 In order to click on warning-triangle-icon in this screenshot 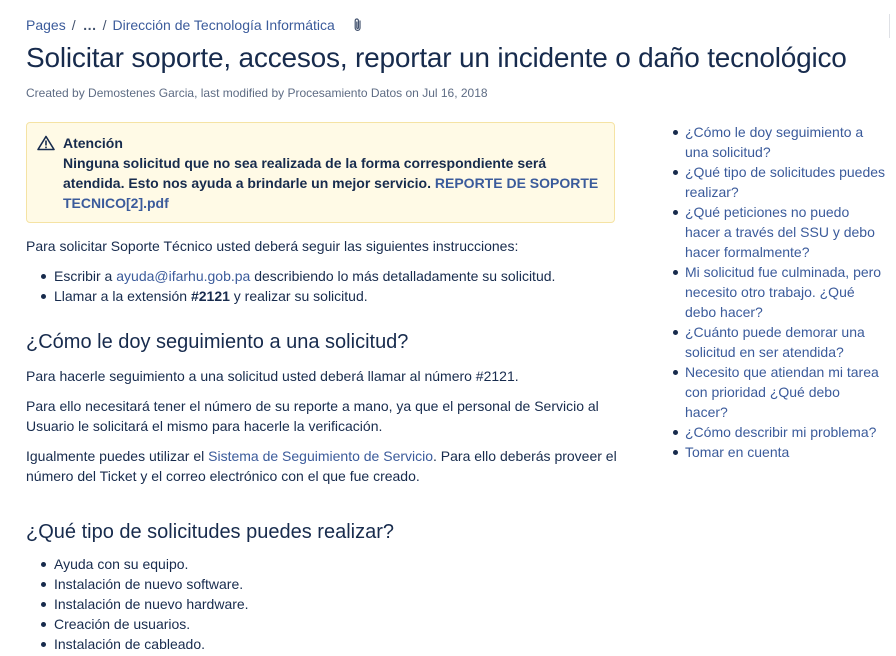, I will do `click(46, 143)`.